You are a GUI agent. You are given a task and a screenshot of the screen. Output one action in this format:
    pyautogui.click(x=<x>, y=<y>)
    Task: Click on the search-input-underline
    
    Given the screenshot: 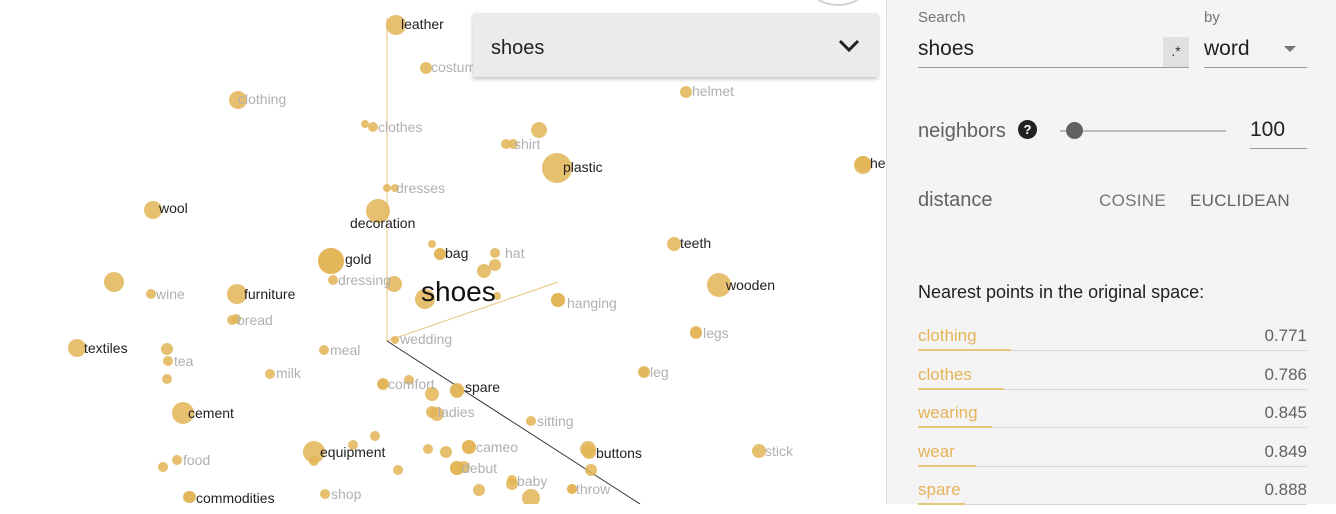 What is the action you would take?
    pyautogui.click(x=1053, y=67)
    